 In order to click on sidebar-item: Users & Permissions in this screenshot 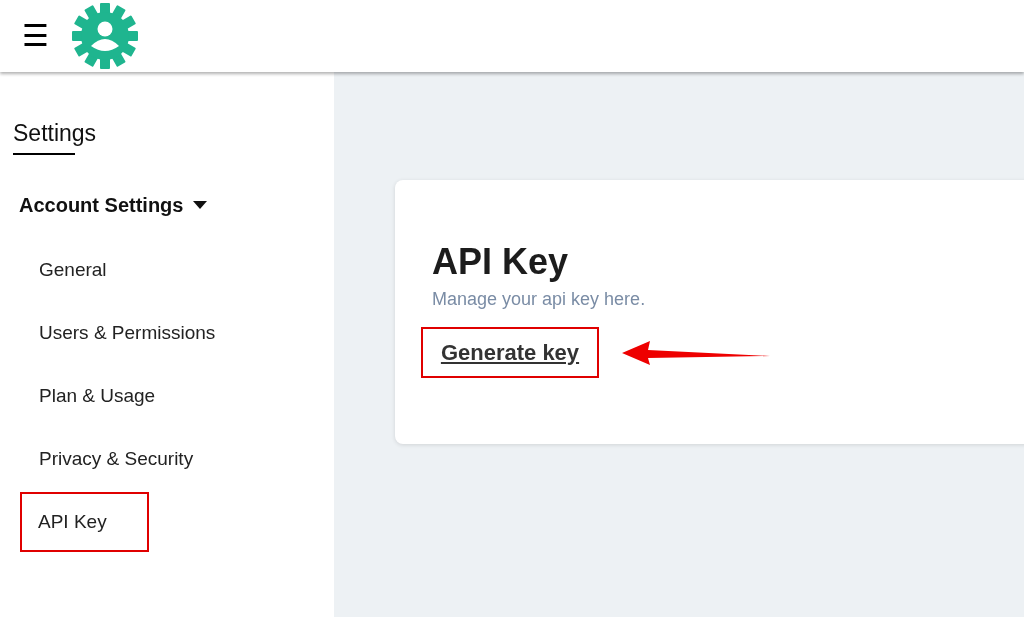, I will do `click(127, 333)`.